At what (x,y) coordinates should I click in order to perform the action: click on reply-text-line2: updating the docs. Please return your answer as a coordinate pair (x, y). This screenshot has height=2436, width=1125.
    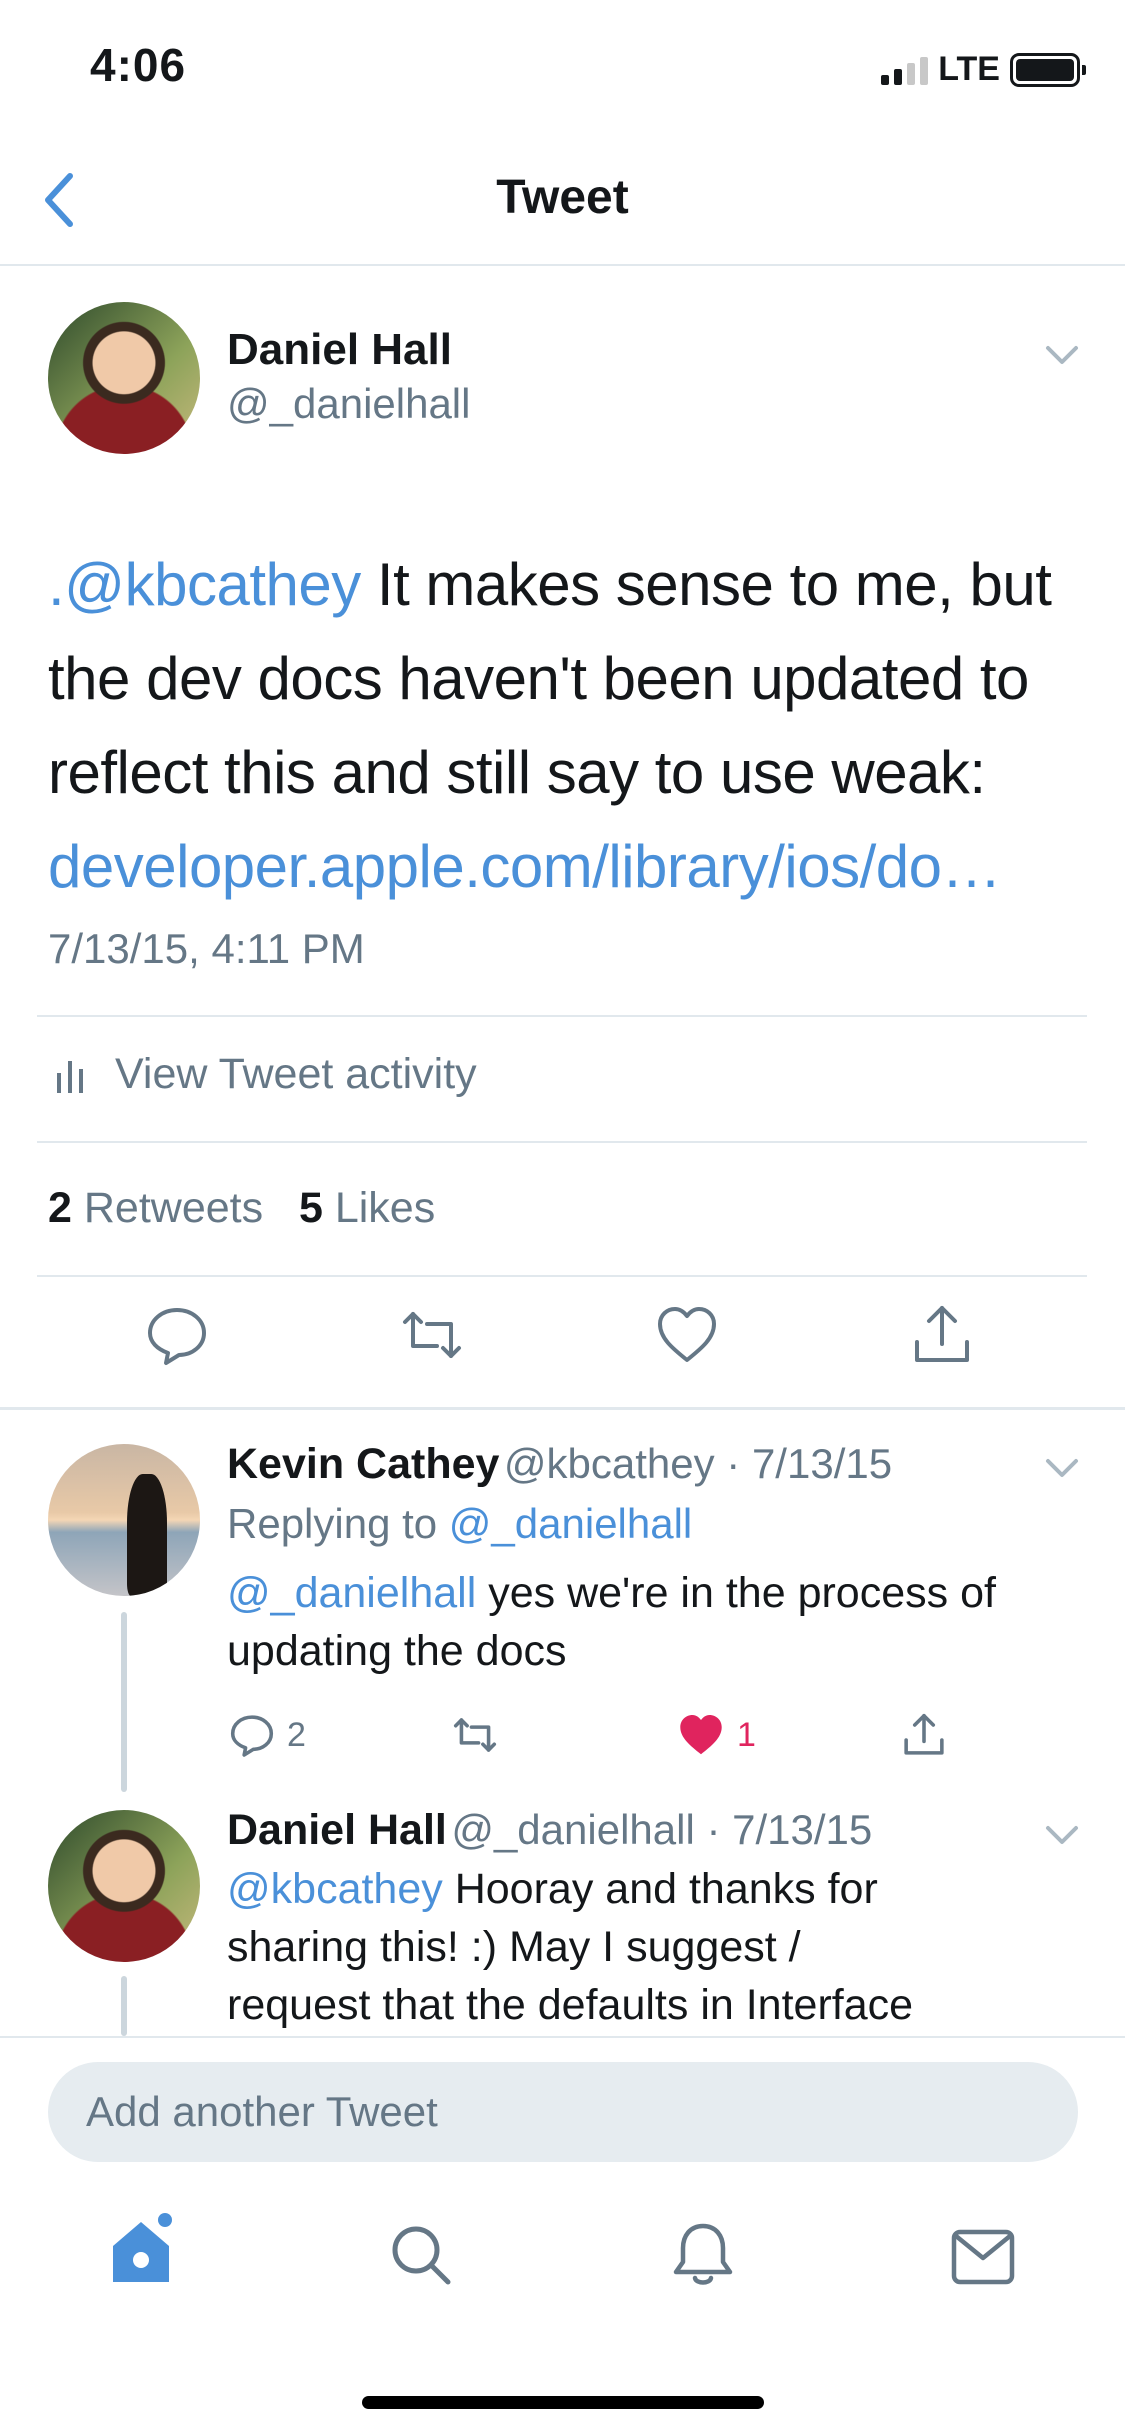
    Looking at the image, I should click on (397, 1651).